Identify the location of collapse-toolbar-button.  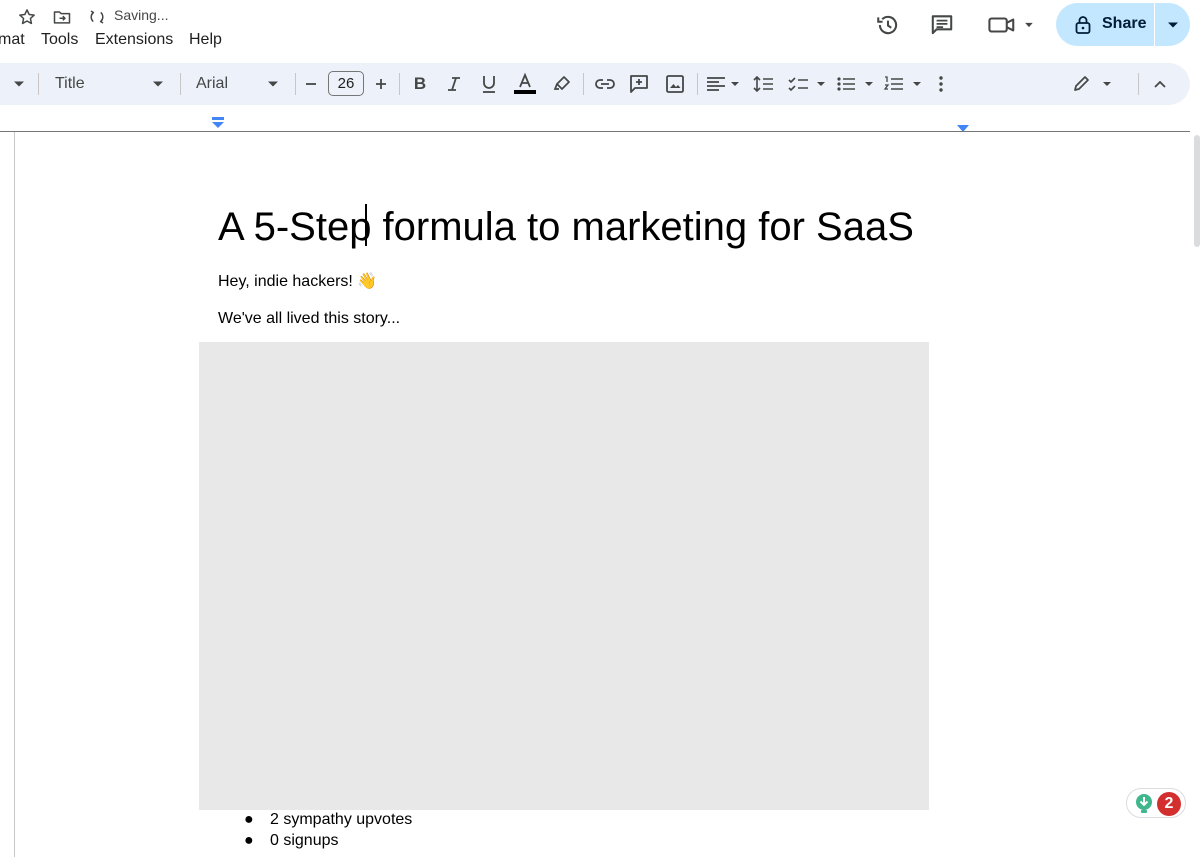
(1160, 84).